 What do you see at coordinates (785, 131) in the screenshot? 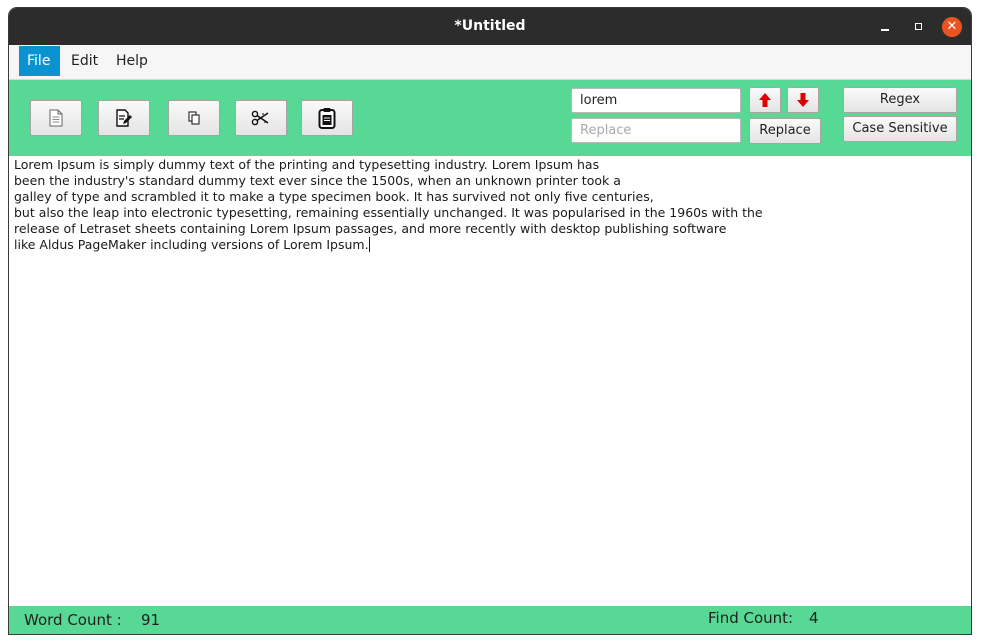
I see `replace-button: Replace` at bounding box center [785, 131].